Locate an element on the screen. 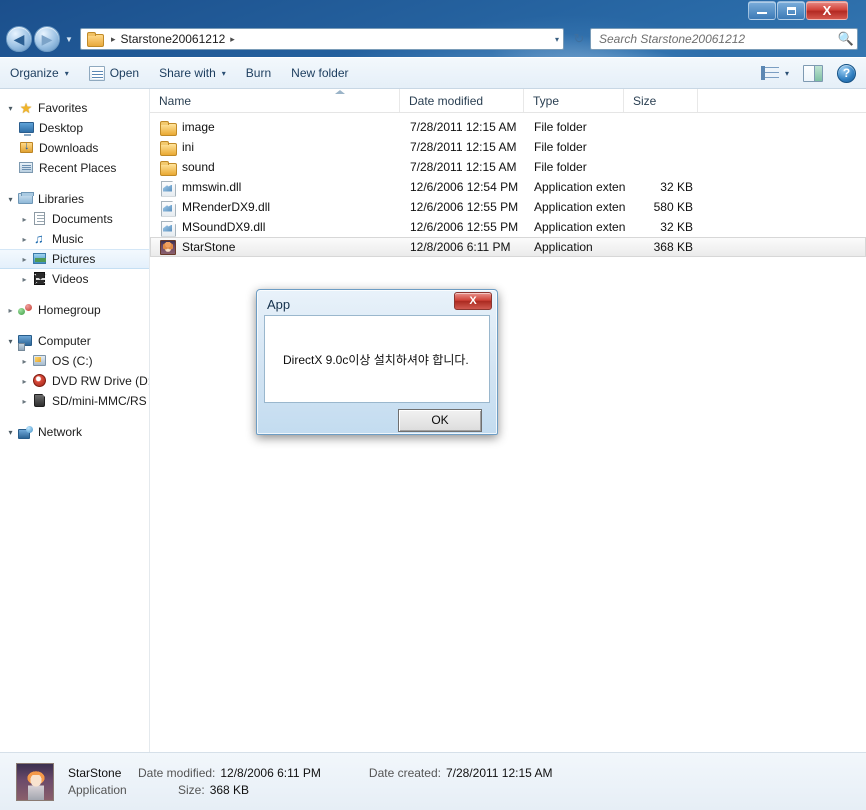 The image size is (866, 810). organize-button: Organize ▾ is located at coordinates (39, 73).